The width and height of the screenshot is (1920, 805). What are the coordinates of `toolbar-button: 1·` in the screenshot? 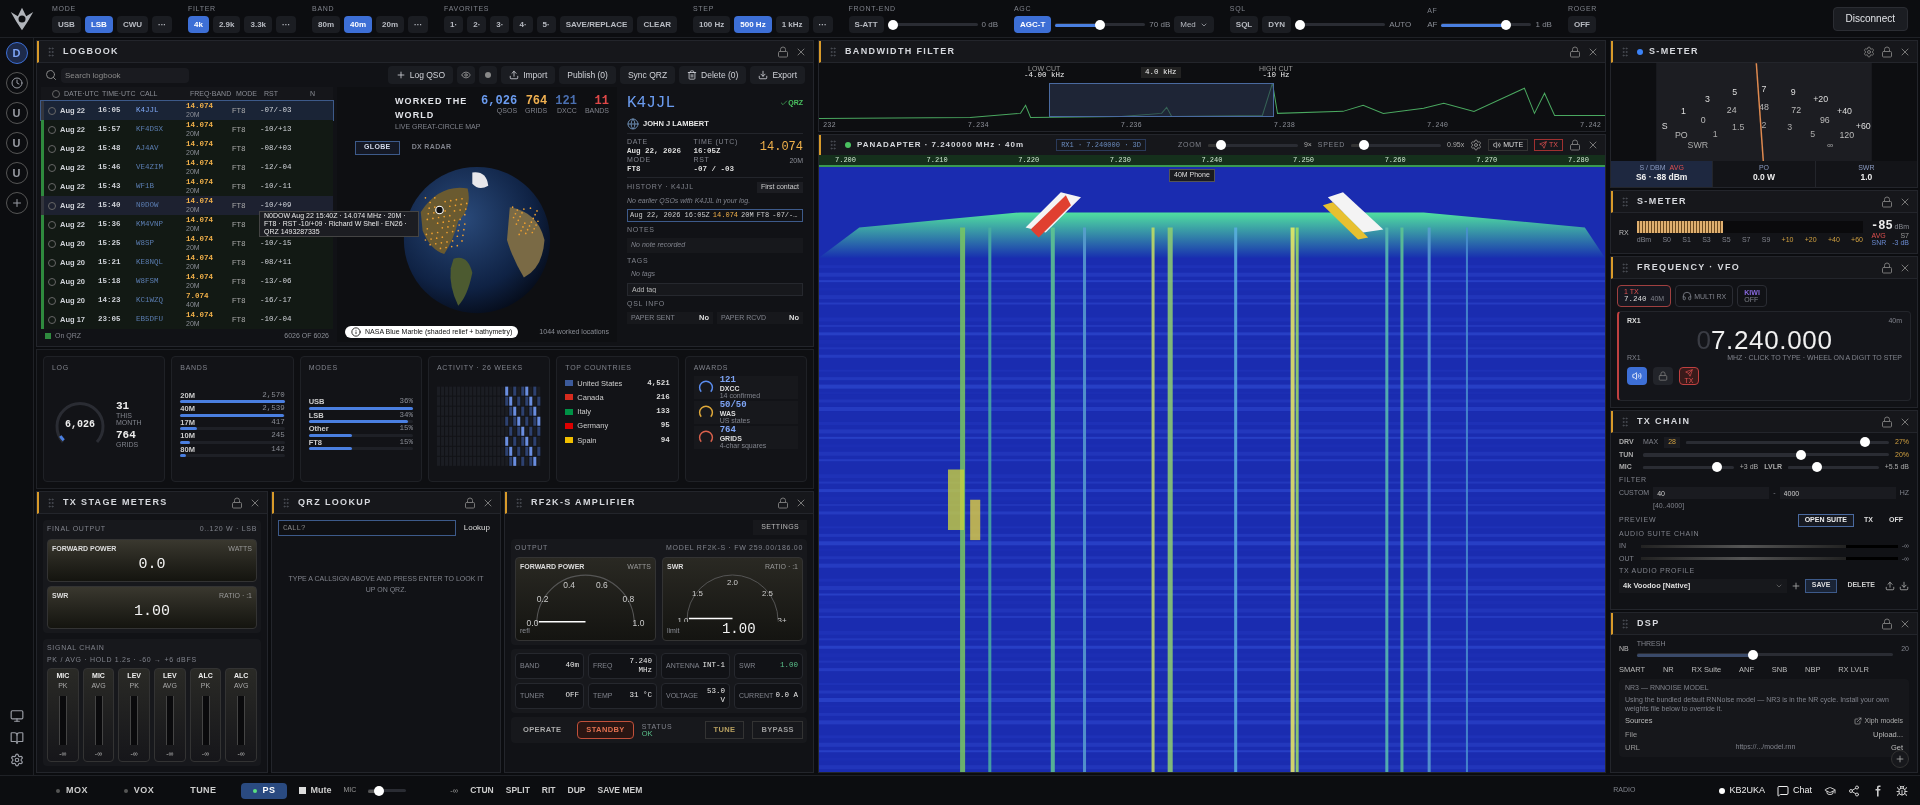 It's located at (454, 25).